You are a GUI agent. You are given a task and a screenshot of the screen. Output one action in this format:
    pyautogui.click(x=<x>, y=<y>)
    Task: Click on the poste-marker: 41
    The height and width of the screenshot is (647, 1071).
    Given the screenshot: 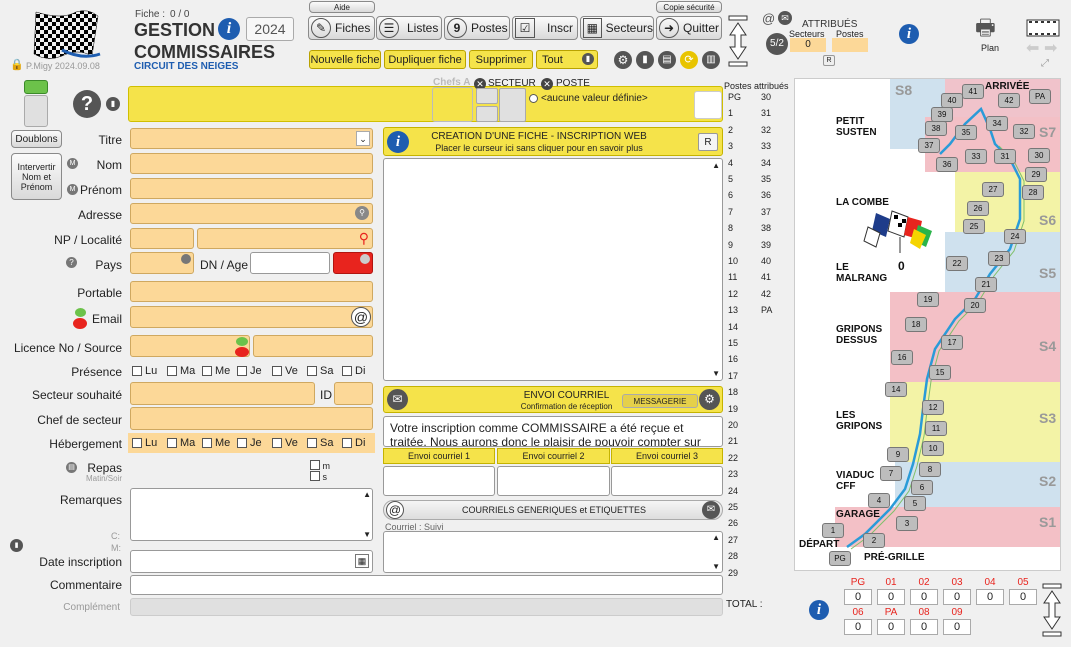 What is the action you would take?
    pyautogui.click(x=973, y=91)
    